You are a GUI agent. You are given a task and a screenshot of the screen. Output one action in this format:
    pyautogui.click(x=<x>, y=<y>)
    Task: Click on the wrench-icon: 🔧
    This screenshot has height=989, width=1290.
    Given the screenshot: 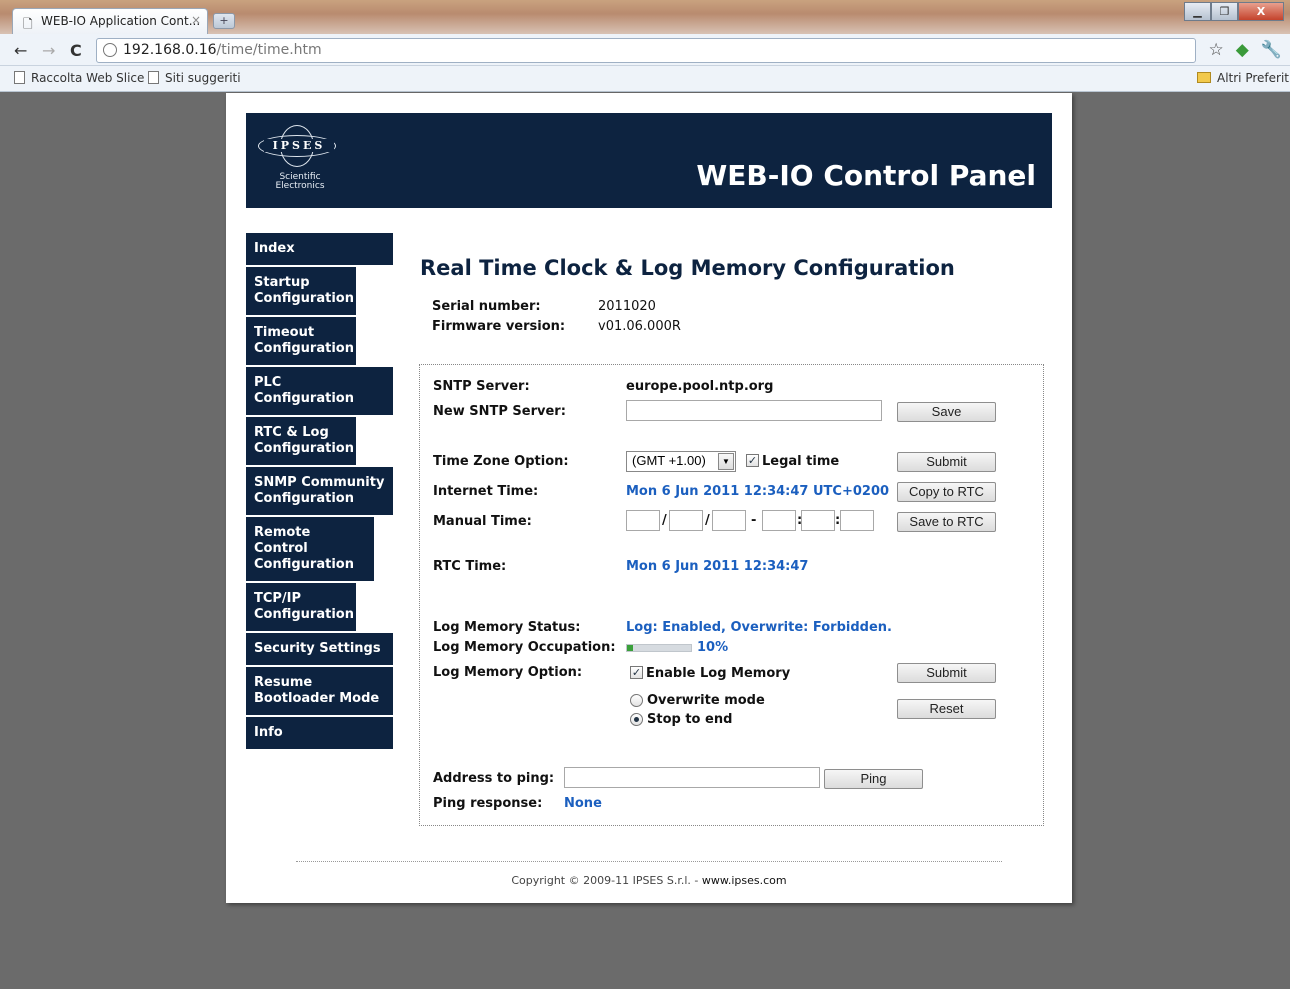 What is the action you would take?
    pyautogui.click(x=1271, y=50)
    